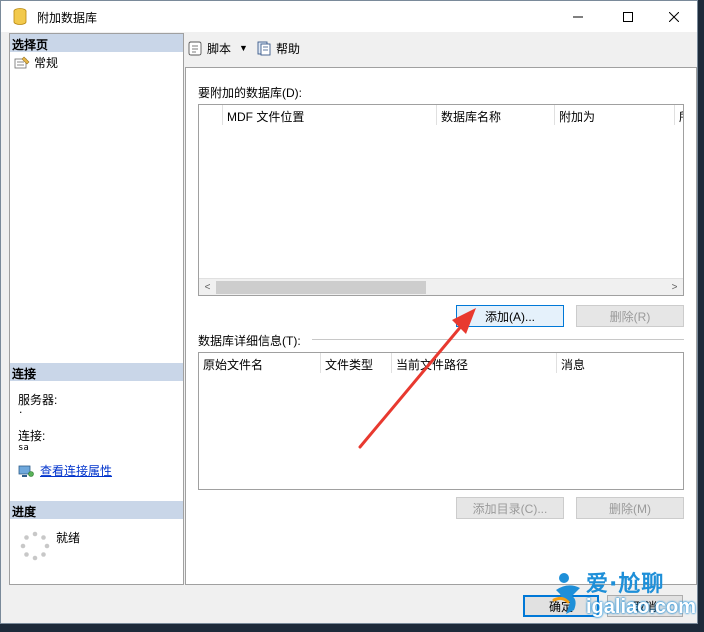 The width and height of the screenshot is (704, 632). I want to click on watermark-cn-text: 爱·尬聊, so click(625, 584).